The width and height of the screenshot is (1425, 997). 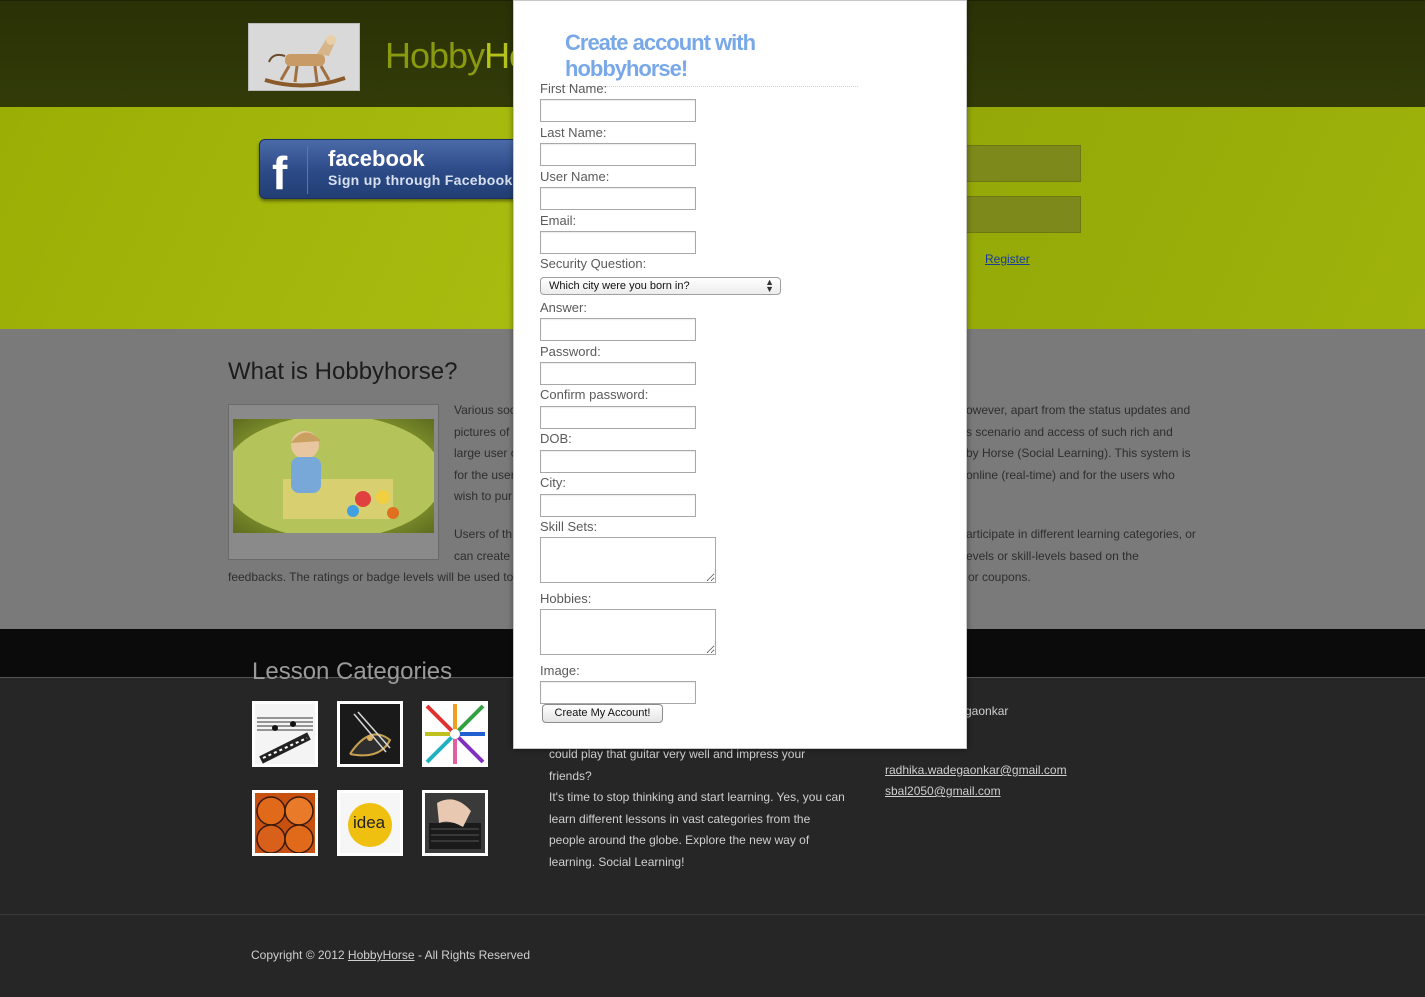 I want to click on skill-sets-textarea, so click(x=628, y=560).